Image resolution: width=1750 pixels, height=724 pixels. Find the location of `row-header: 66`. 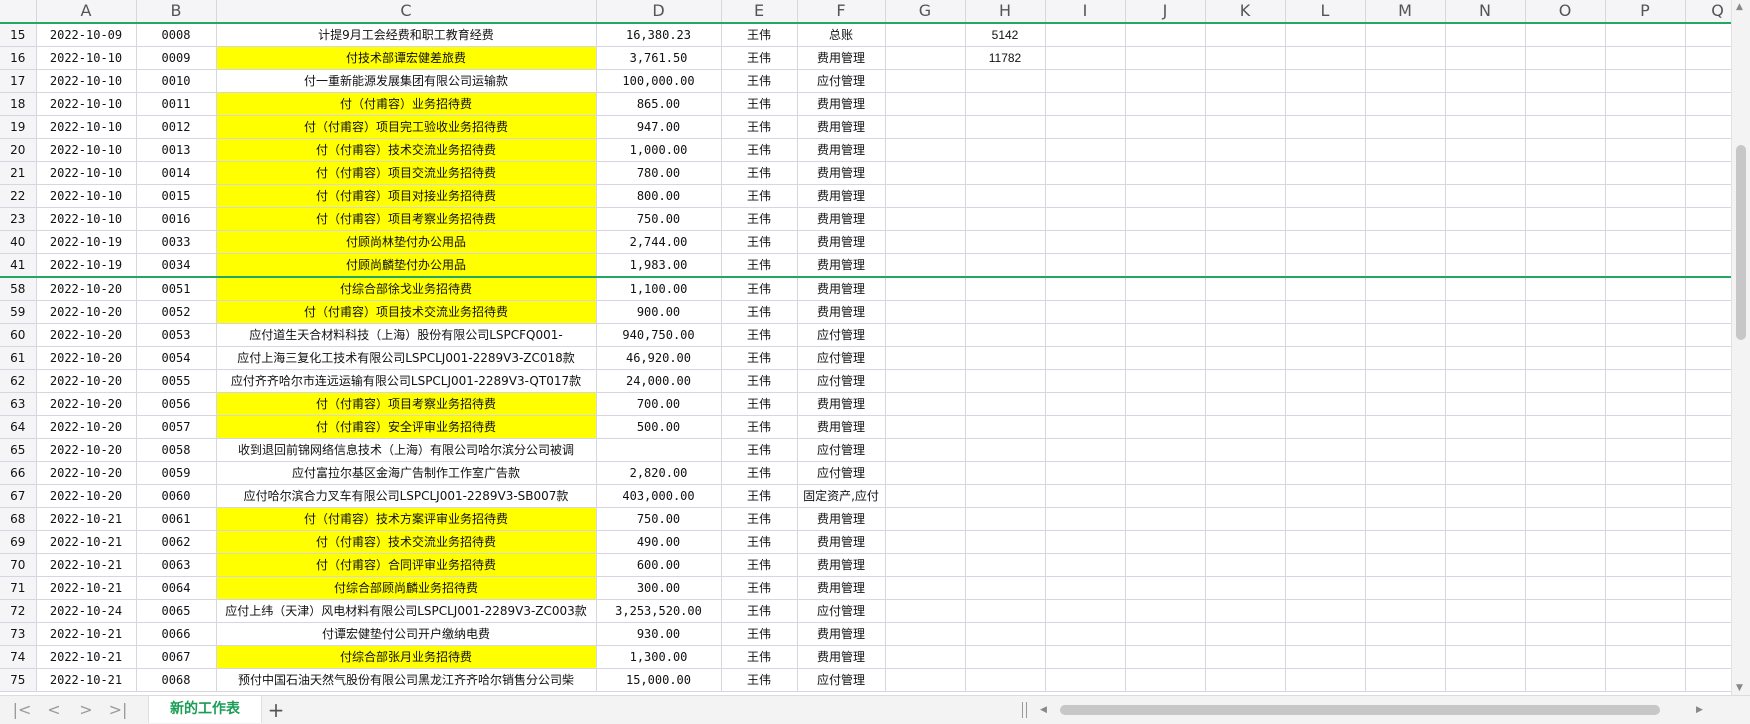

row-header: 66 is located at coordinates (18, 473).